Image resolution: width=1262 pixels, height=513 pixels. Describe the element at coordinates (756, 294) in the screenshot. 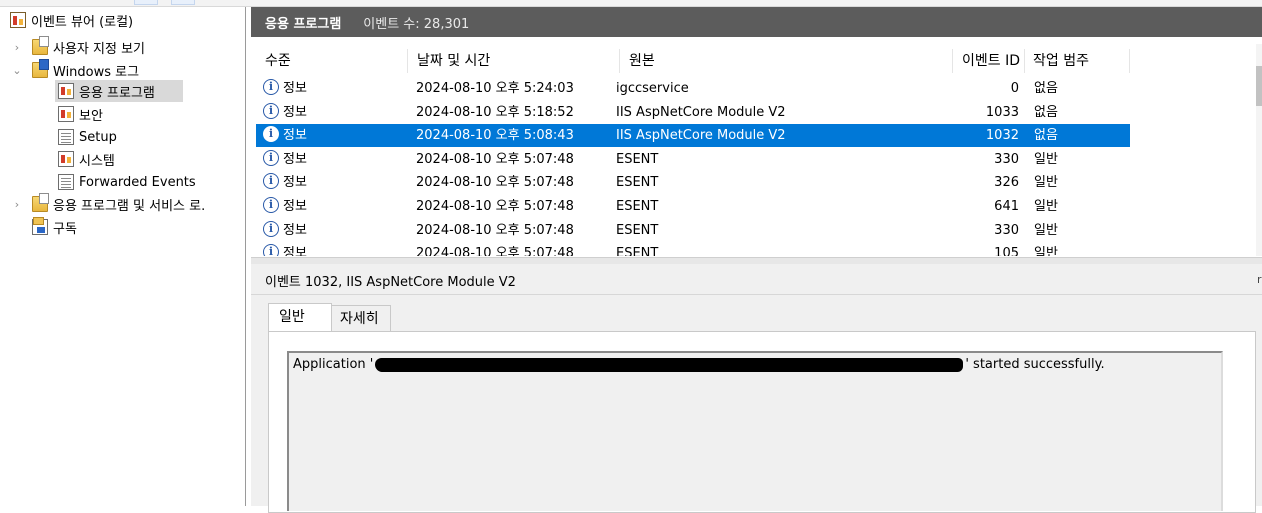

I see `divider` at that location.